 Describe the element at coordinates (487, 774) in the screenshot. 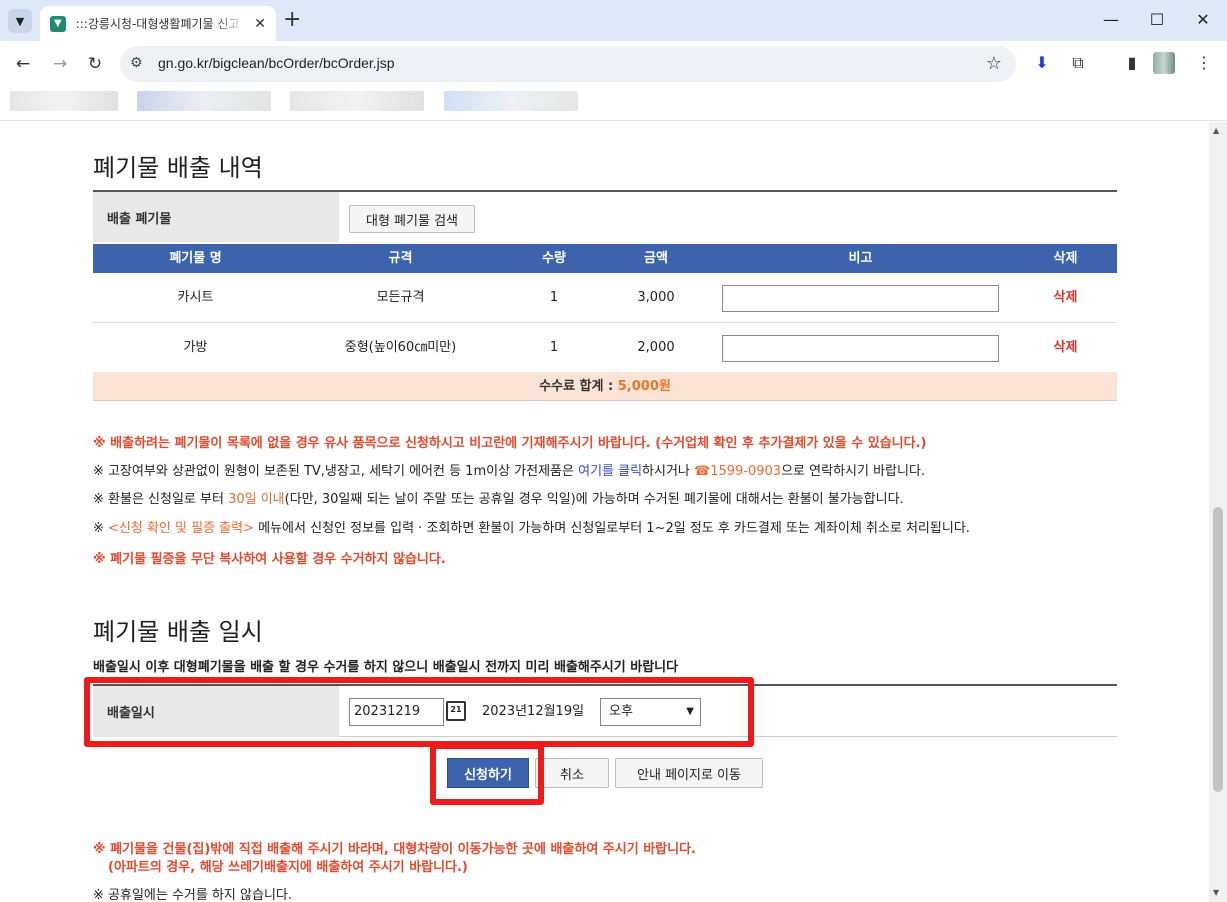

I see `highlight-box-submit` at that location.